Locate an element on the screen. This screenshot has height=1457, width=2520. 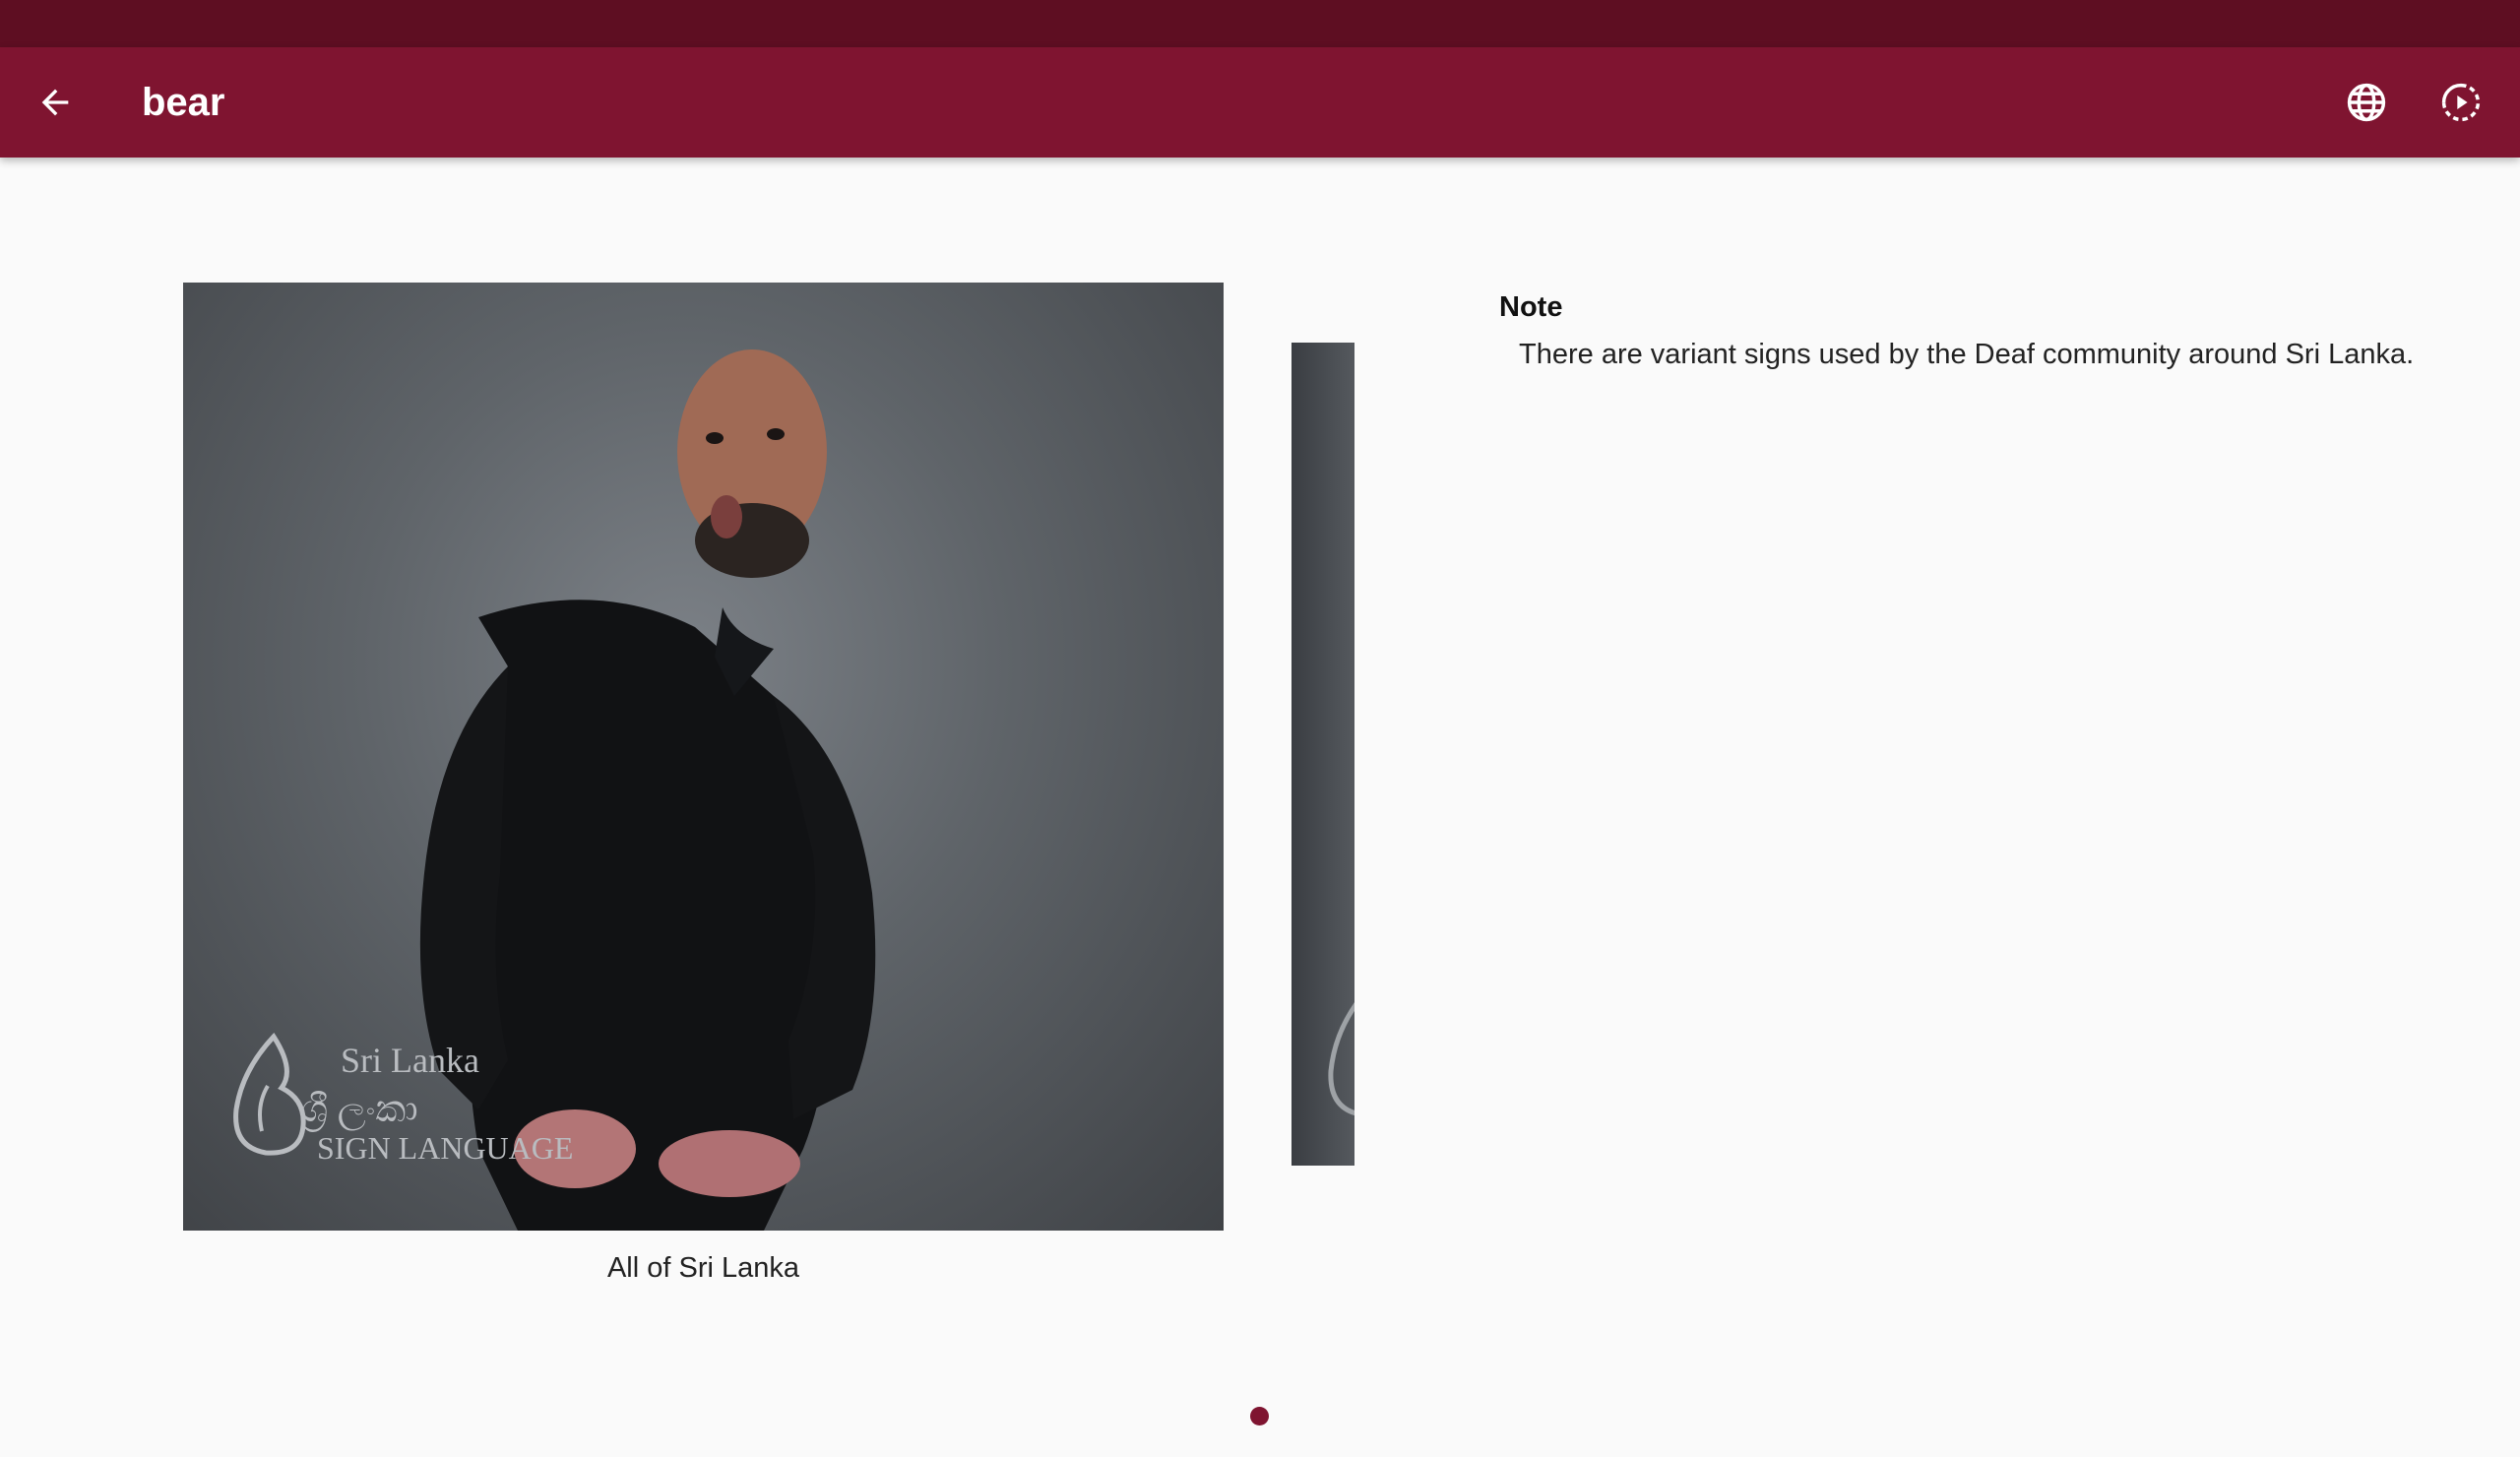
sign-language-watermark: Sri Lanka ශ්‍රී ලංකා SIGN LANGUAGE is located at coordinates (397, 1104).